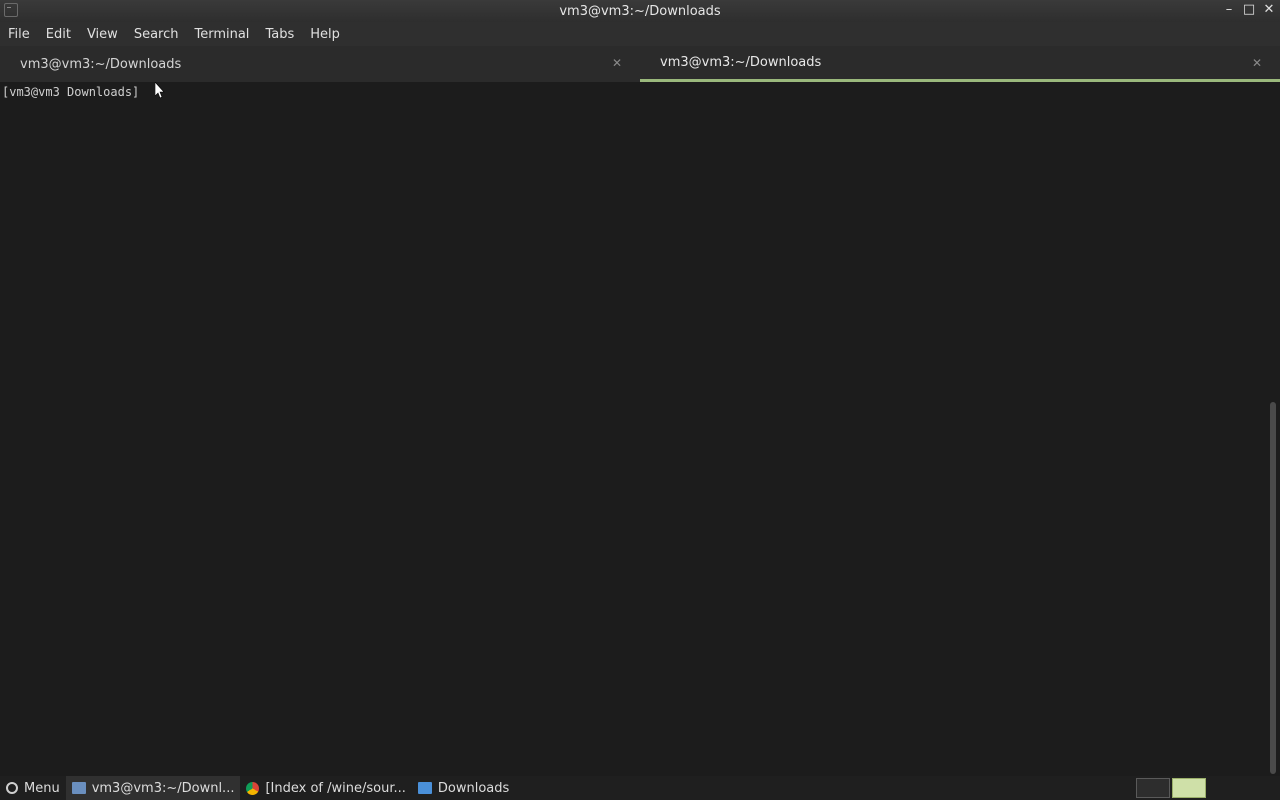 The width and height of the screenshot is (1280, 800). I want to click on menu-button: Menu, so click(33, 788).